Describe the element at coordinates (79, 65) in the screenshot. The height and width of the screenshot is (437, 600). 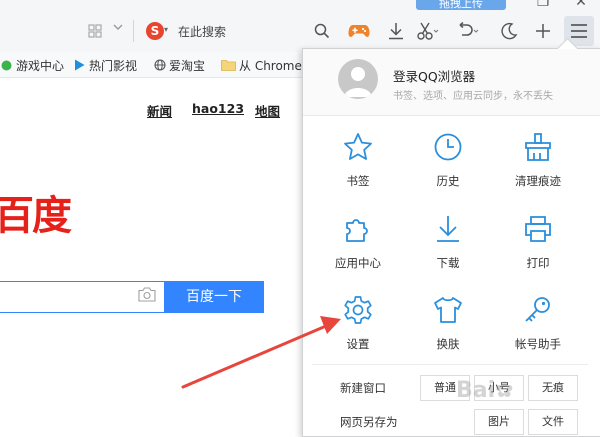
I see `play-icon` at that location.